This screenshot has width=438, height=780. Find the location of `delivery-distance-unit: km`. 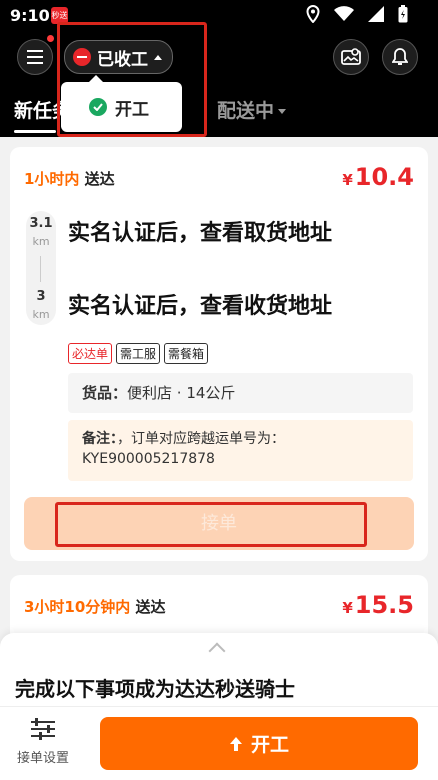

delivery-distance-unit: km is located at coordinates (41, 314).